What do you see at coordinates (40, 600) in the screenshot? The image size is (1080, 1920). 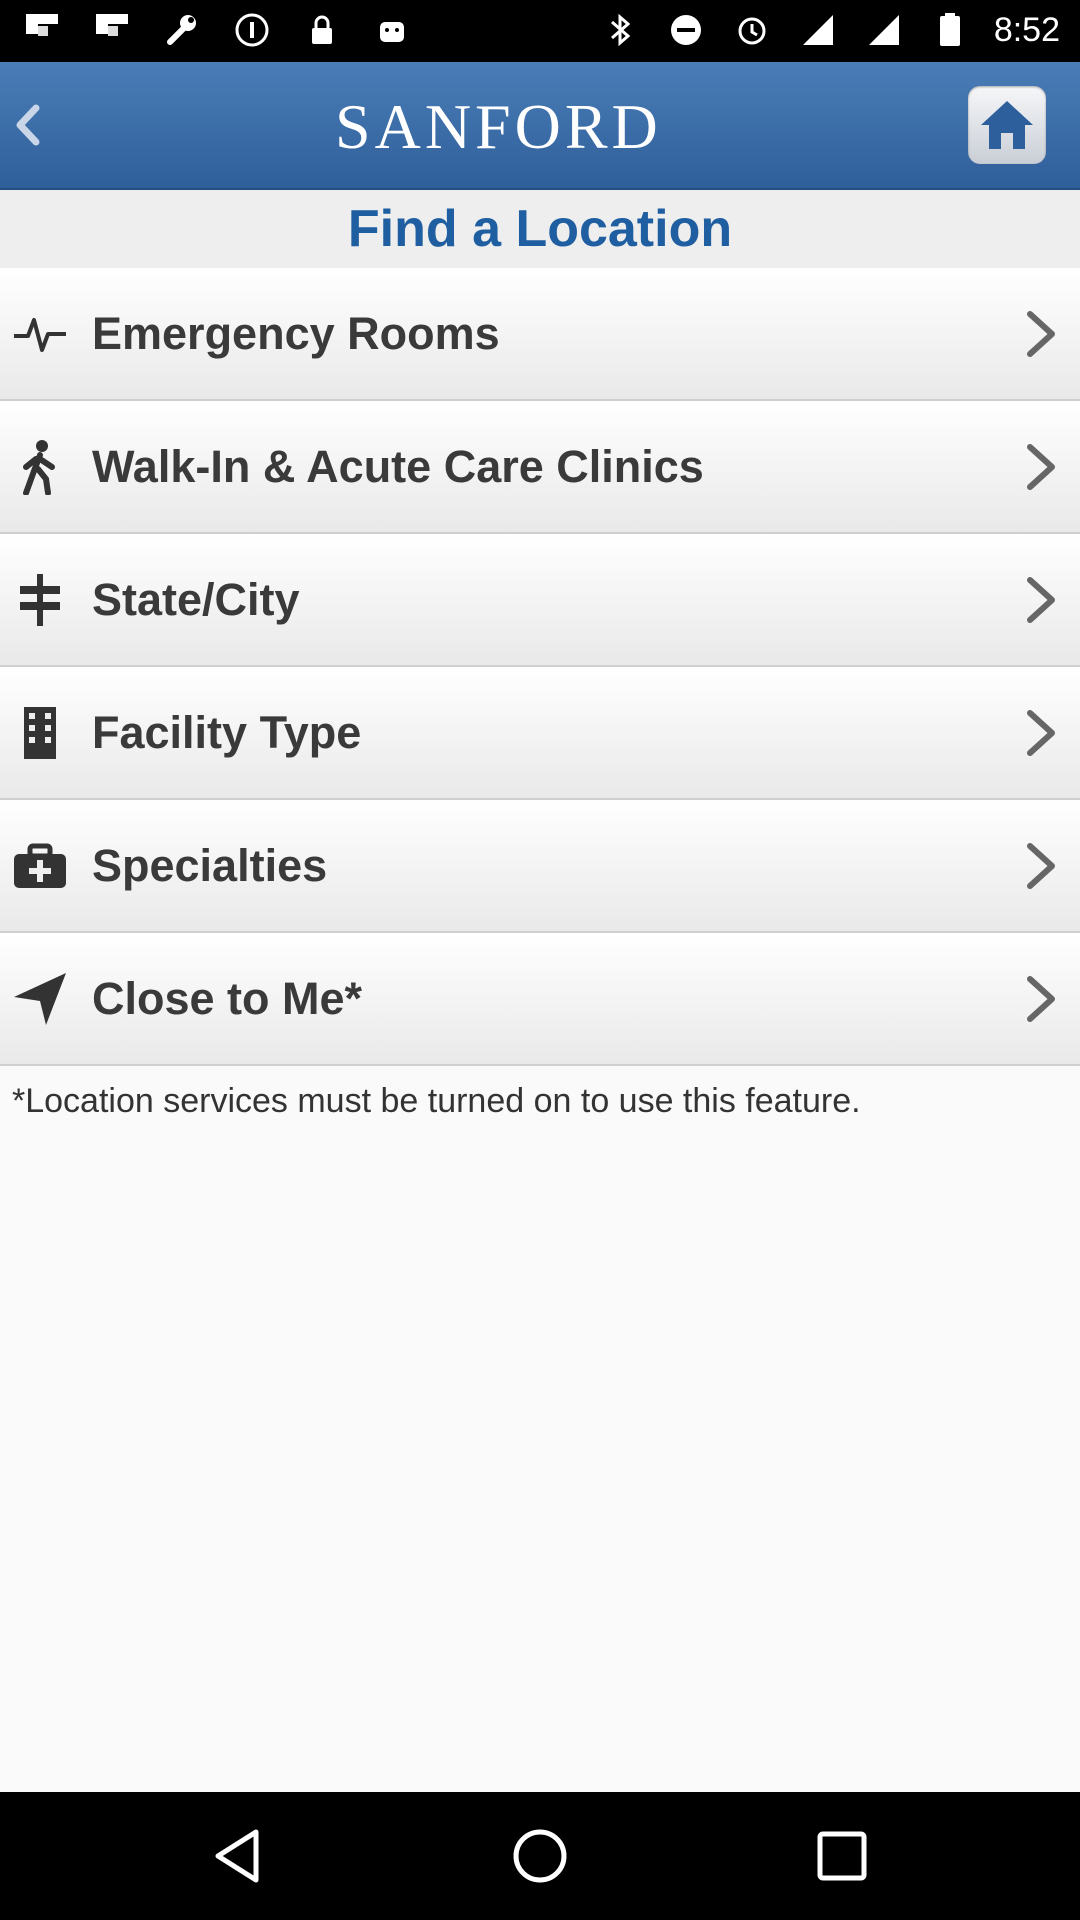 I see `signpost-icon` at bounding box center [40, 600].